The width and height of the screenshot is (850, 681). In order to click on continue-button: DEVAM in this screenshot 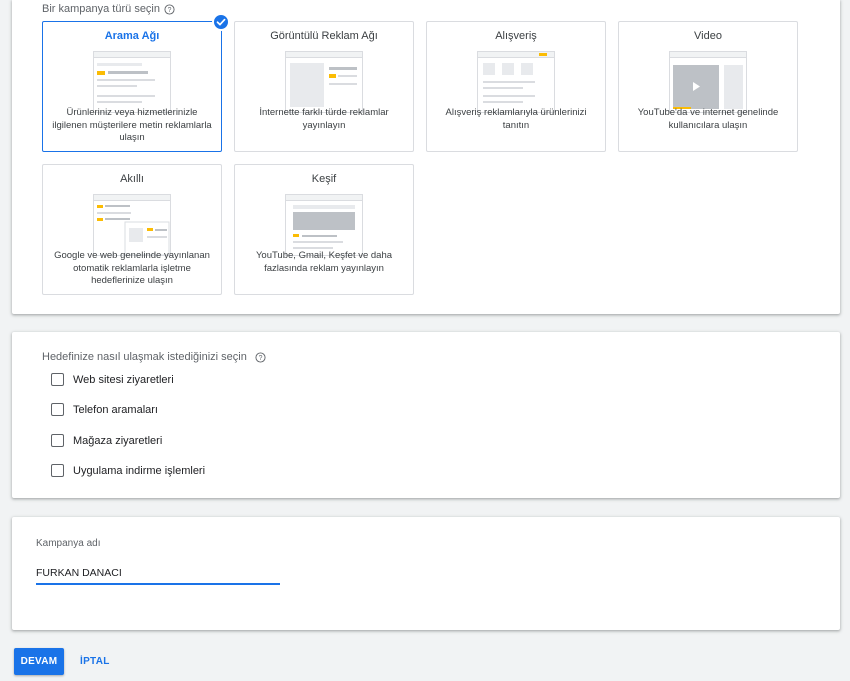, I will do `click(39, 661)`.